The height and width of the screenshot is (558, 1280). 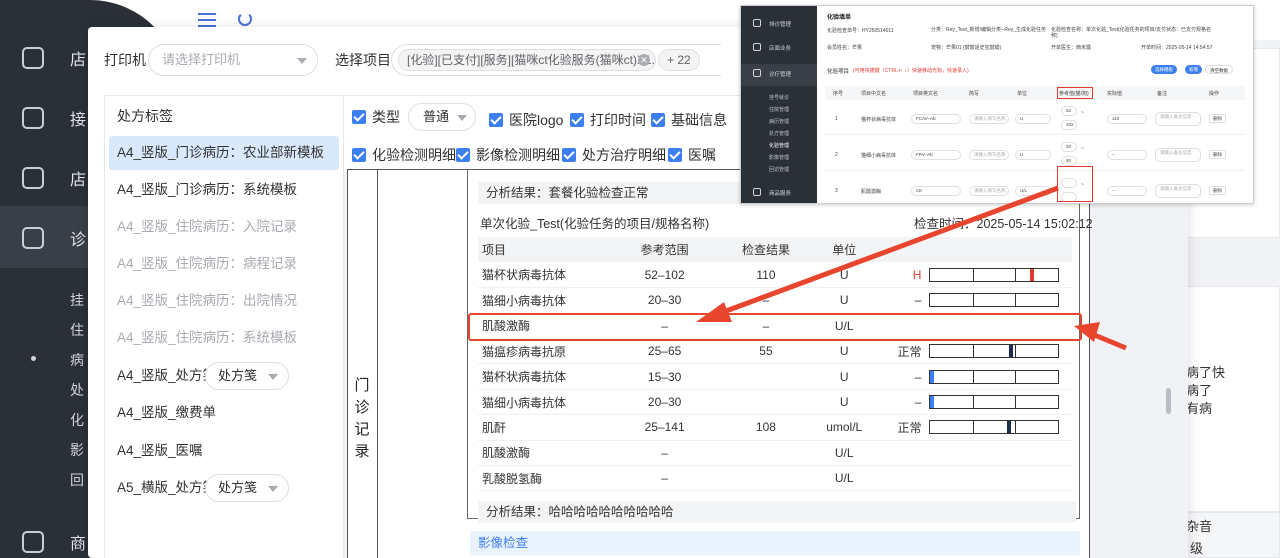 What do you see at coordinates (556, 60) in the screenshot?
I see `project-select: [化验][已支付][服务][猫咪ct化验服务(猫咪ct)X1... ✕ + 22` at bounding box center [556, 60].